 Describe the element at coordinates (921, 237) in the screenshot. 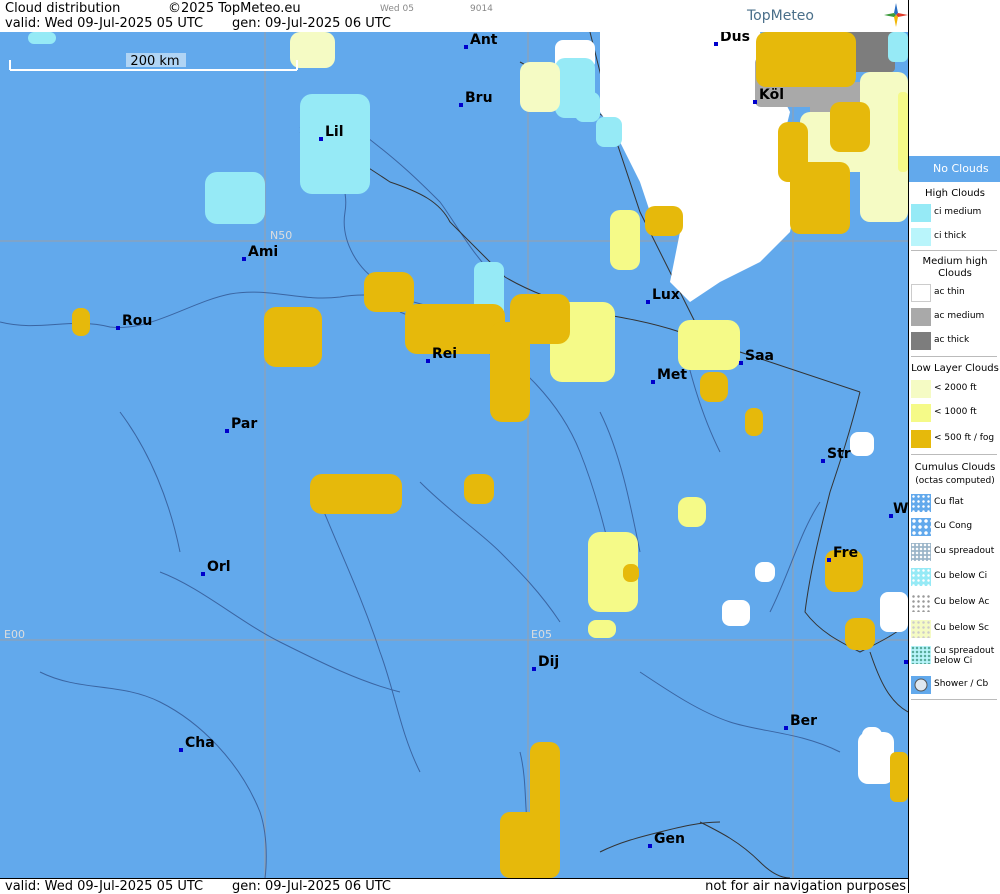

I see `ci-thick-swatch` at that location.